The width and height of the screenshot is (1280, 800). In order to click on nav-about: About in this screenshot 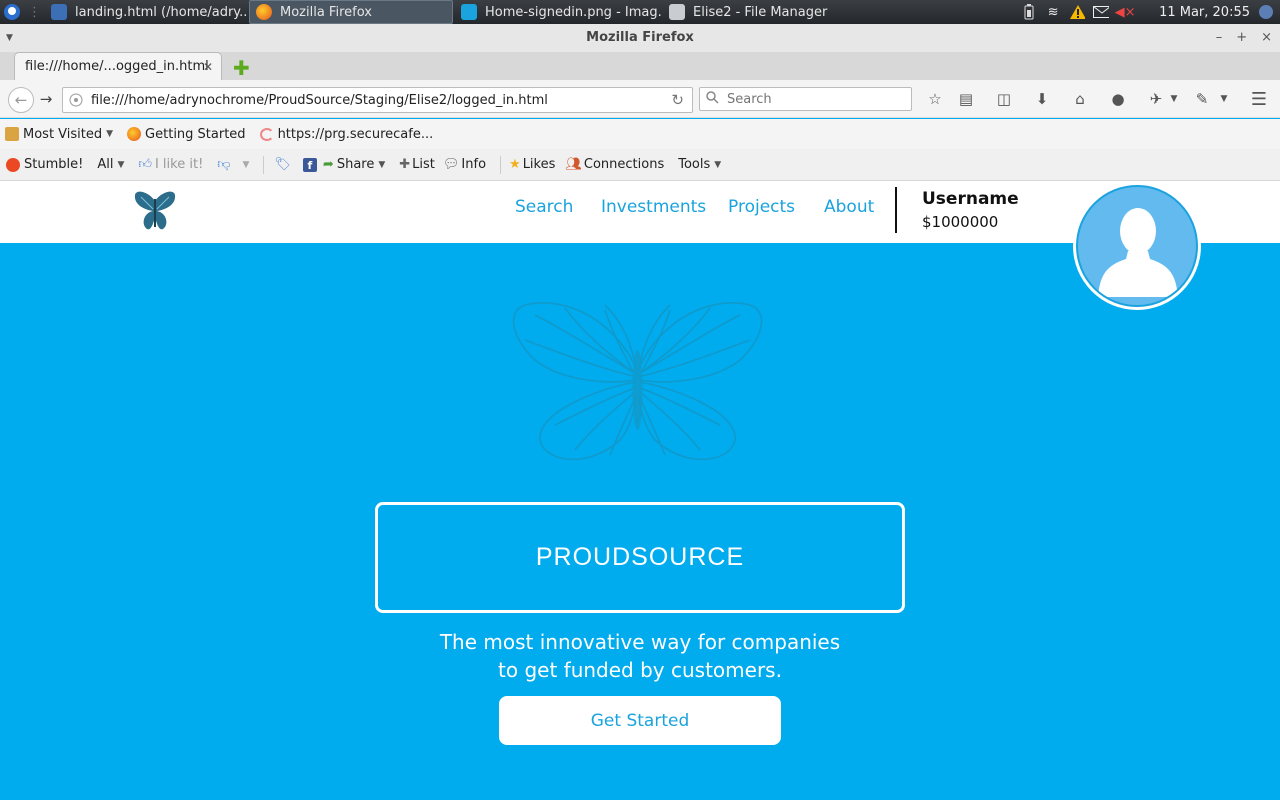, I will do `click(849, 207)`.